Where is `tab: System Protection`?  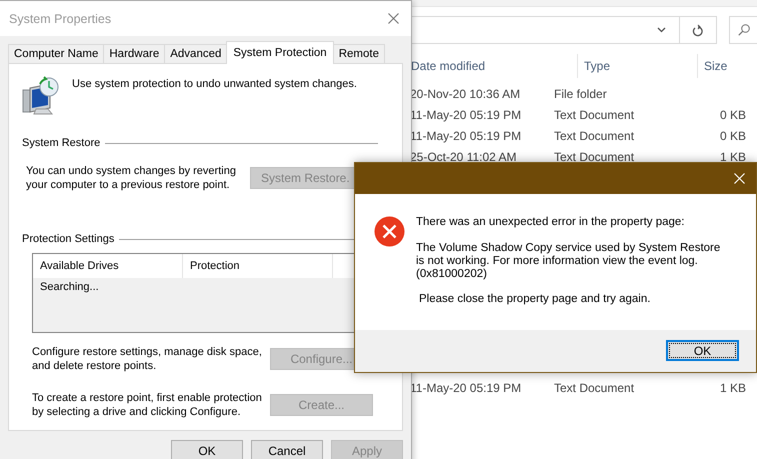
tab: System Protection is located at coordinates (280, 52).